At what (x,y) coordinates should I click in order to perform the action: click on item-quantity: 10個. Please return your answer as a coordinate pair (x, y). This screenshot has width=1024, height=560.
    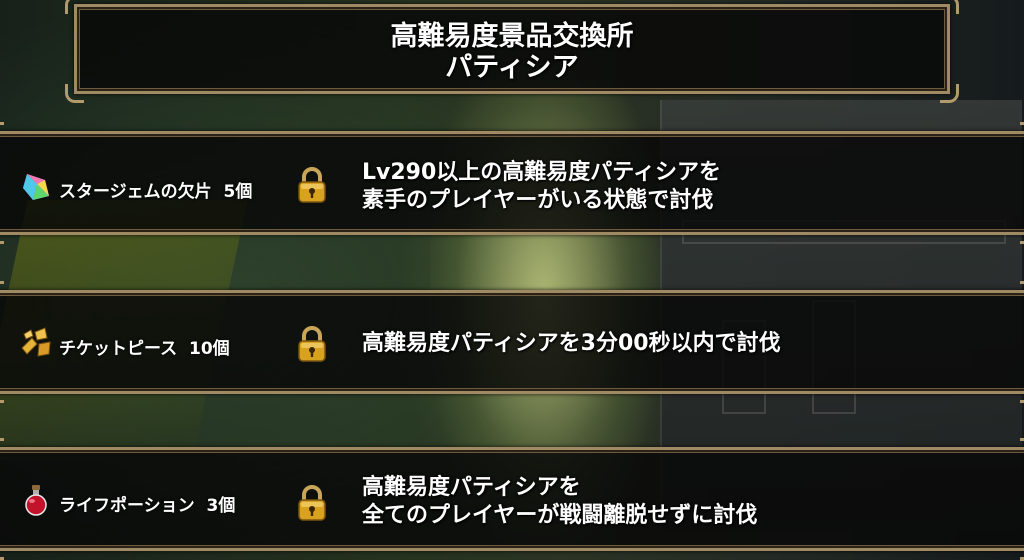
    Looking at the image, I should click on (209, 349).